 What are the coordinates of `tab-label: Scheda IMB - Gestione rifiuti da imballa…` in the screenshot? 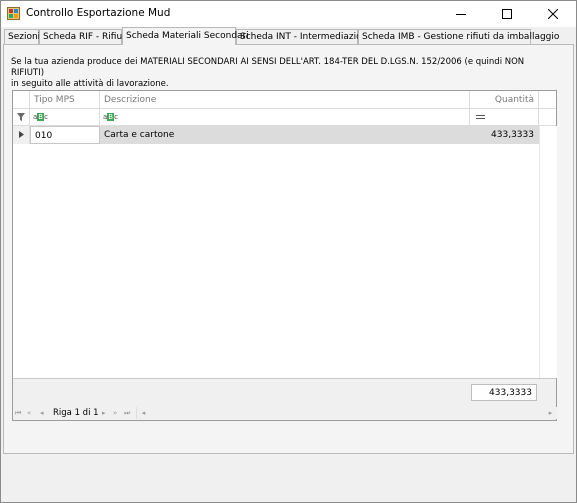 It's located at (461, 37).